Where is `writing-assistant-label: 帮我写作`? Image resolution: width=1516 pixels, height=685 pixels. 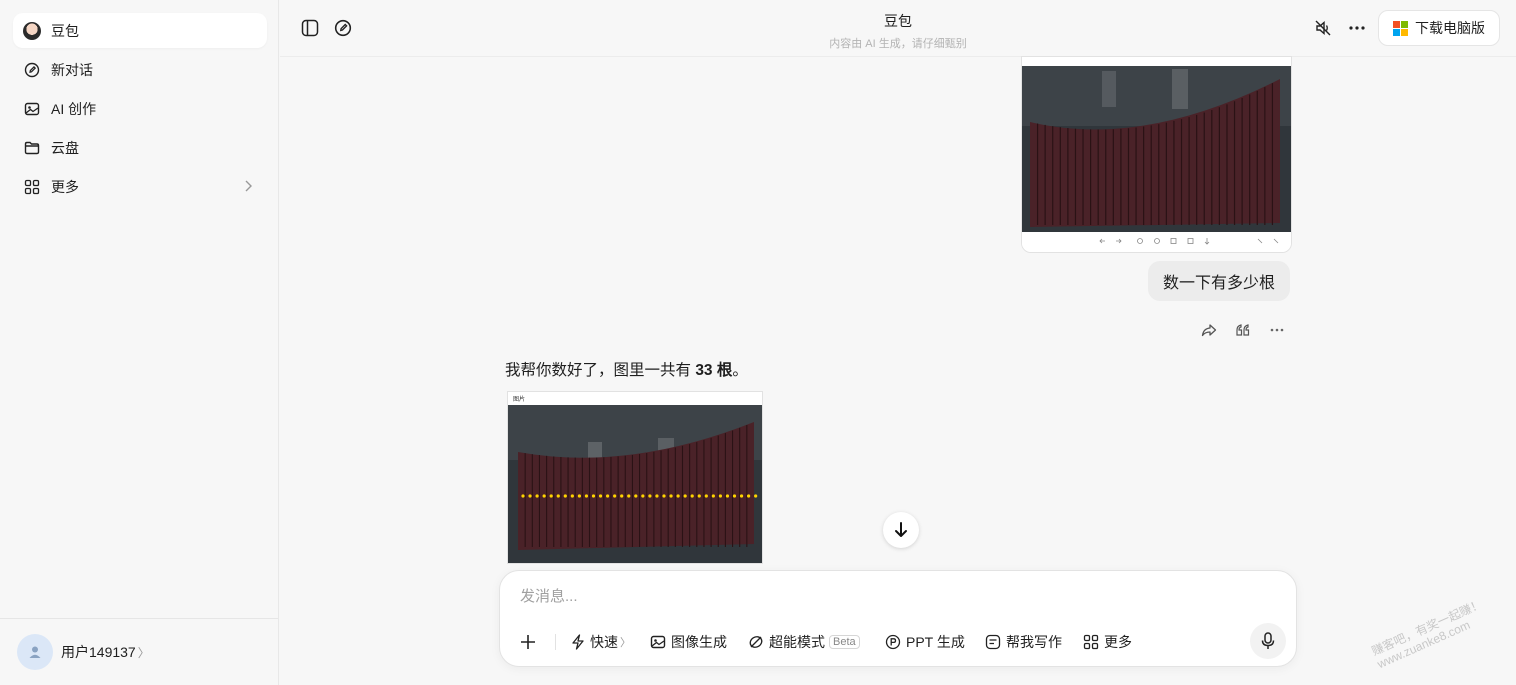
writing-assistant-label: 帮我写作 is located at coordinates (1034, 642).